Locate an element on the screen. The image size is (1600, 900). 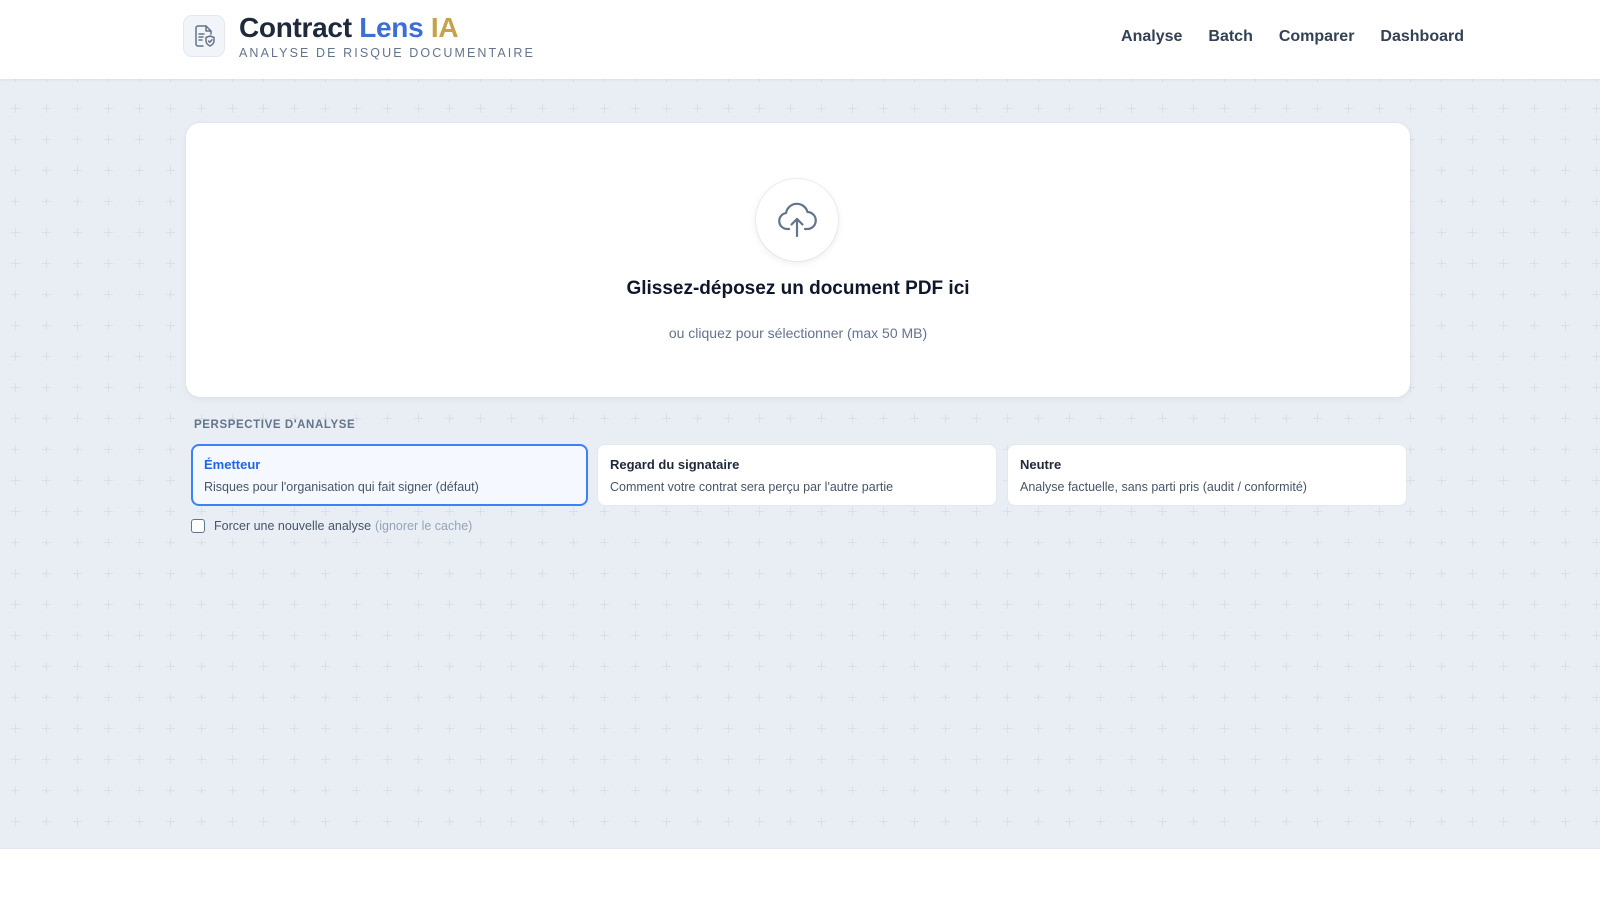
dropzone-title: Glissez-déposez un document PDF ici is located at coordinates (798, 288).